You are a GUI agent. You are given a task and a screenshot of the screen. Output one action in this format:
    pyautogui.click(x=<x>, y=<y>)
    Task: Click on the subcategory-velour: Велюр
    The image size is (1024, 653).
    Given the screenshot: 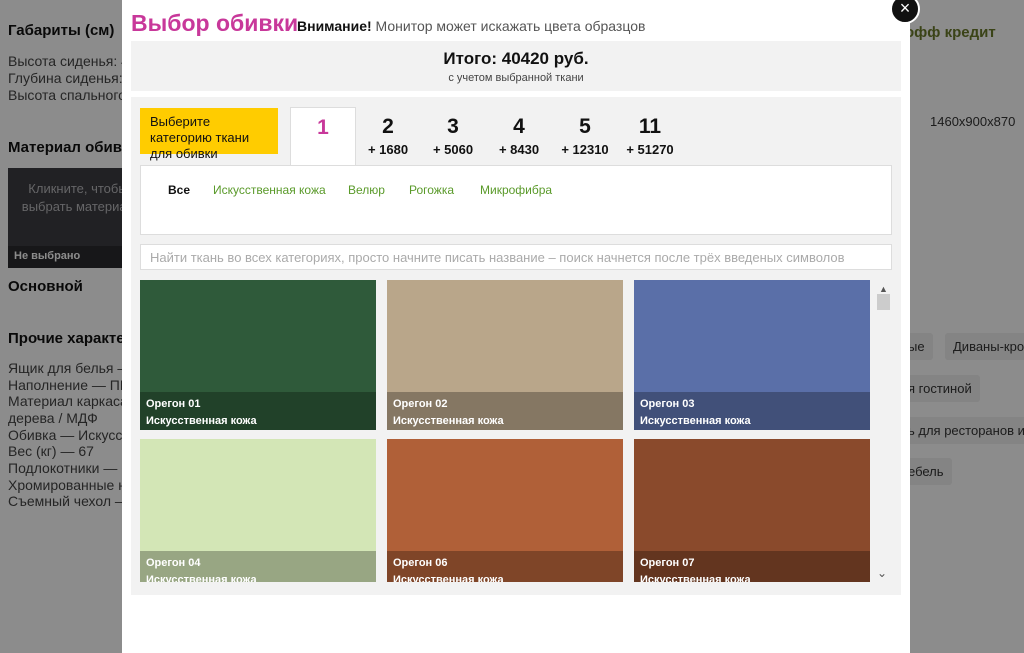 What is the action you would take?
    pyautogui.click(x=366, y=190)
    